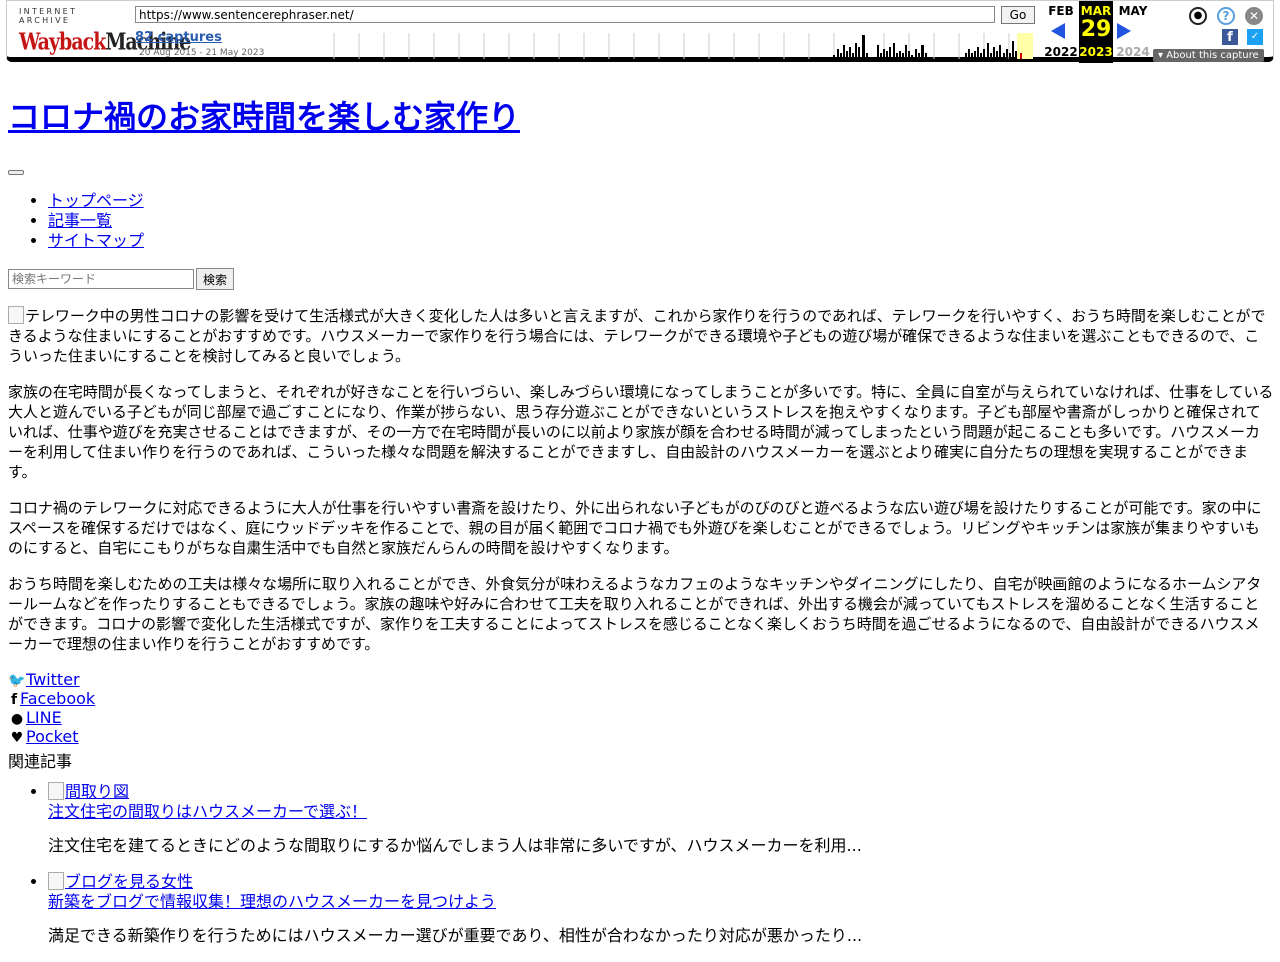 Image resolution: width=1280 pixels, height=962 pixels. What do you see at coordinates (658, 882) in the screenshot?
I see `related-image-link: ブログを見る女性` at bounding box center [658, 882].